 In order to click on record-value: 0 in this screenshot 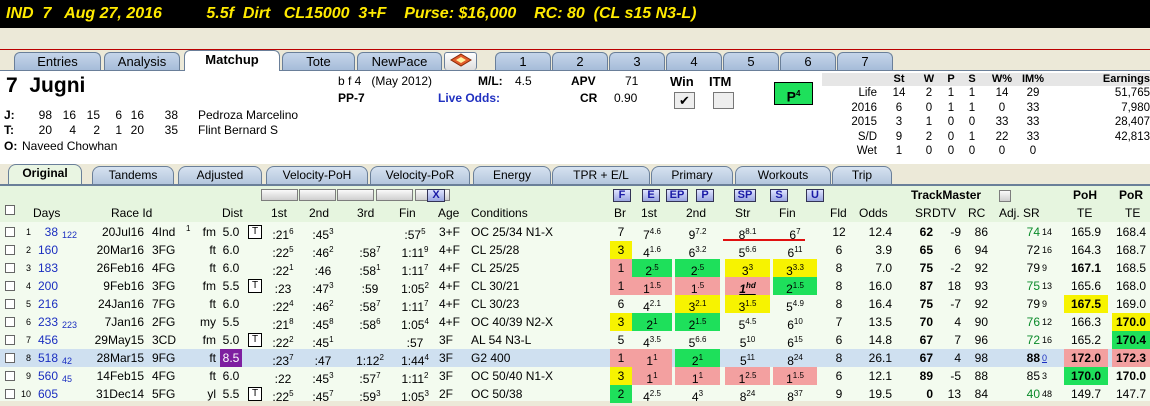, I will do `click(929, 151)`.